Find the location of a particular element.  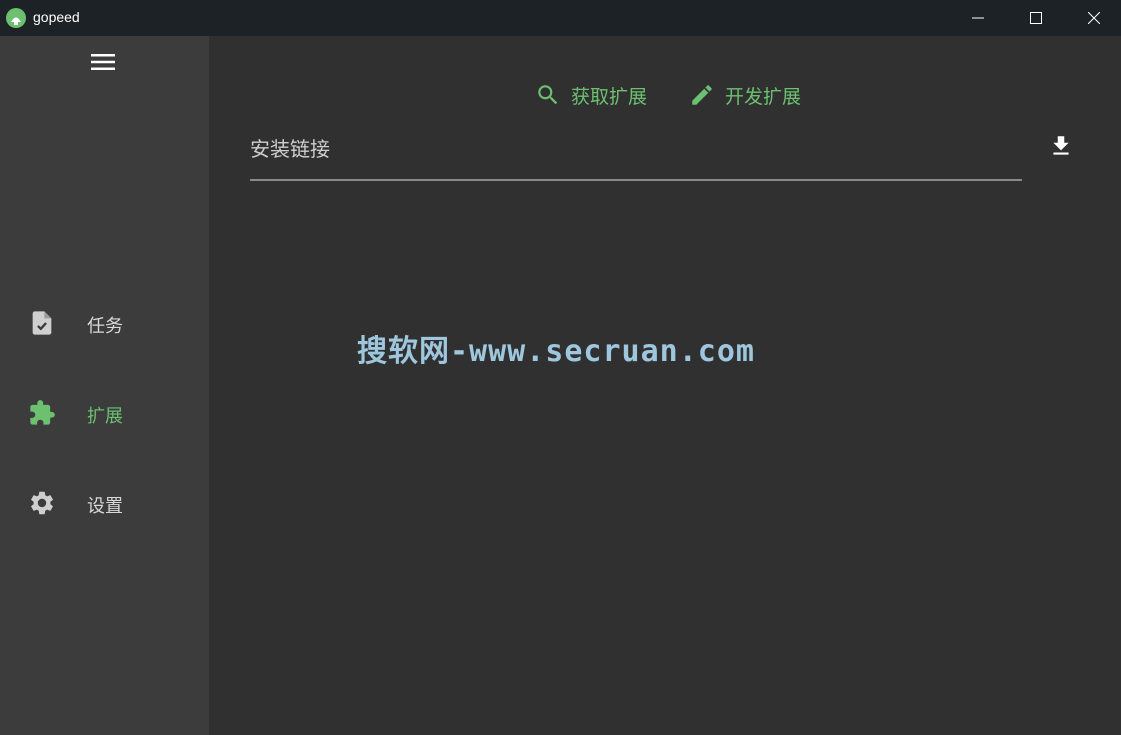

sidebar-item-extensions: 扩展 is located at coordinates (104, 413).